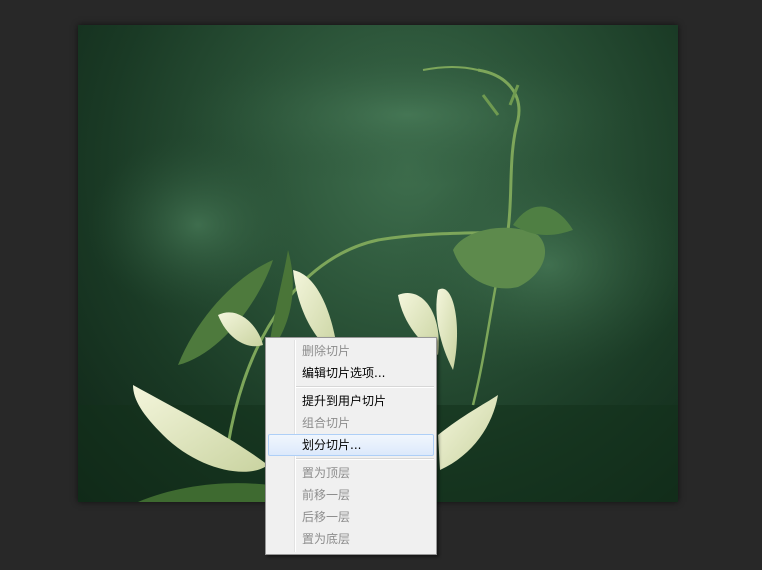 Image resolution: width=762 pixels, height=570 pixels. What do you see at coordinates (351, 517) in the screenshot?
I see `menu-item-send-backward: 后移一层` at bounding box center [351, 517].